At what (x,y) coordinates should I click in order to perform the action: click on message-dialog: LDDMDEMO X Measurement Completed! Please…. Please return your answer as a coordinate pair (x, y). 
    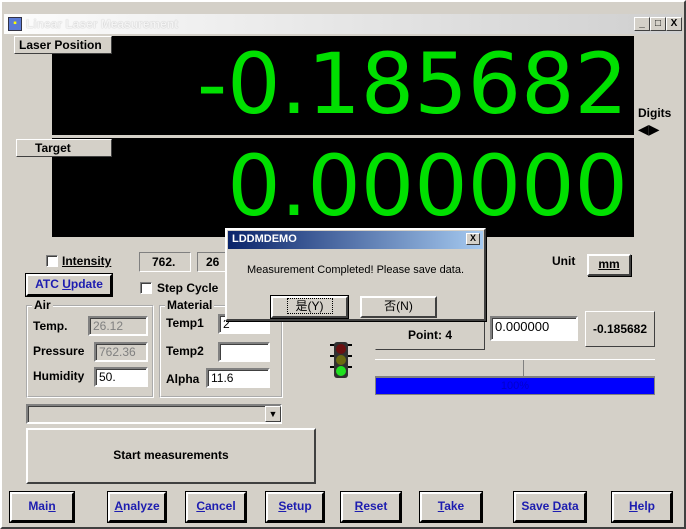
    Looking at the image, I should click on (355, 274).